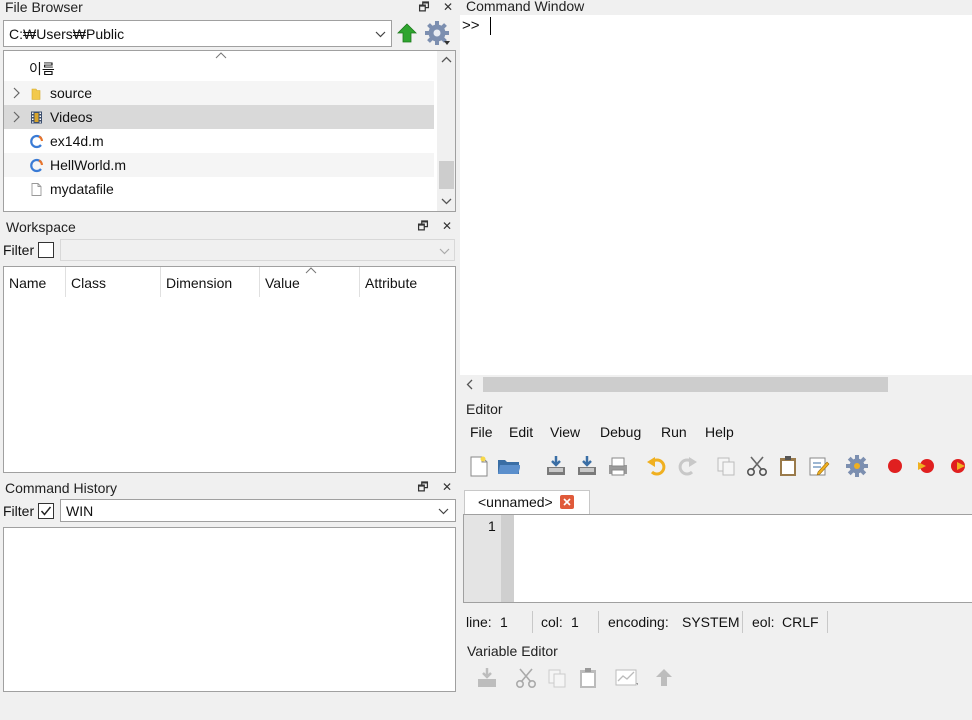  Describe the element at coordinates (258, 510) in the screenshot. I see `history-filter-combobox: WIN` at that location.